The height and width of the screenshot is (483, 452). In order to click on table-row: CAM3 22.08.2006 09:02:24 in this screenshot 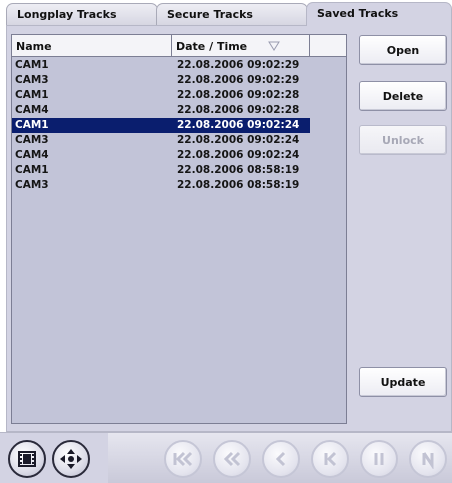, I will do `click(179, 140)`.